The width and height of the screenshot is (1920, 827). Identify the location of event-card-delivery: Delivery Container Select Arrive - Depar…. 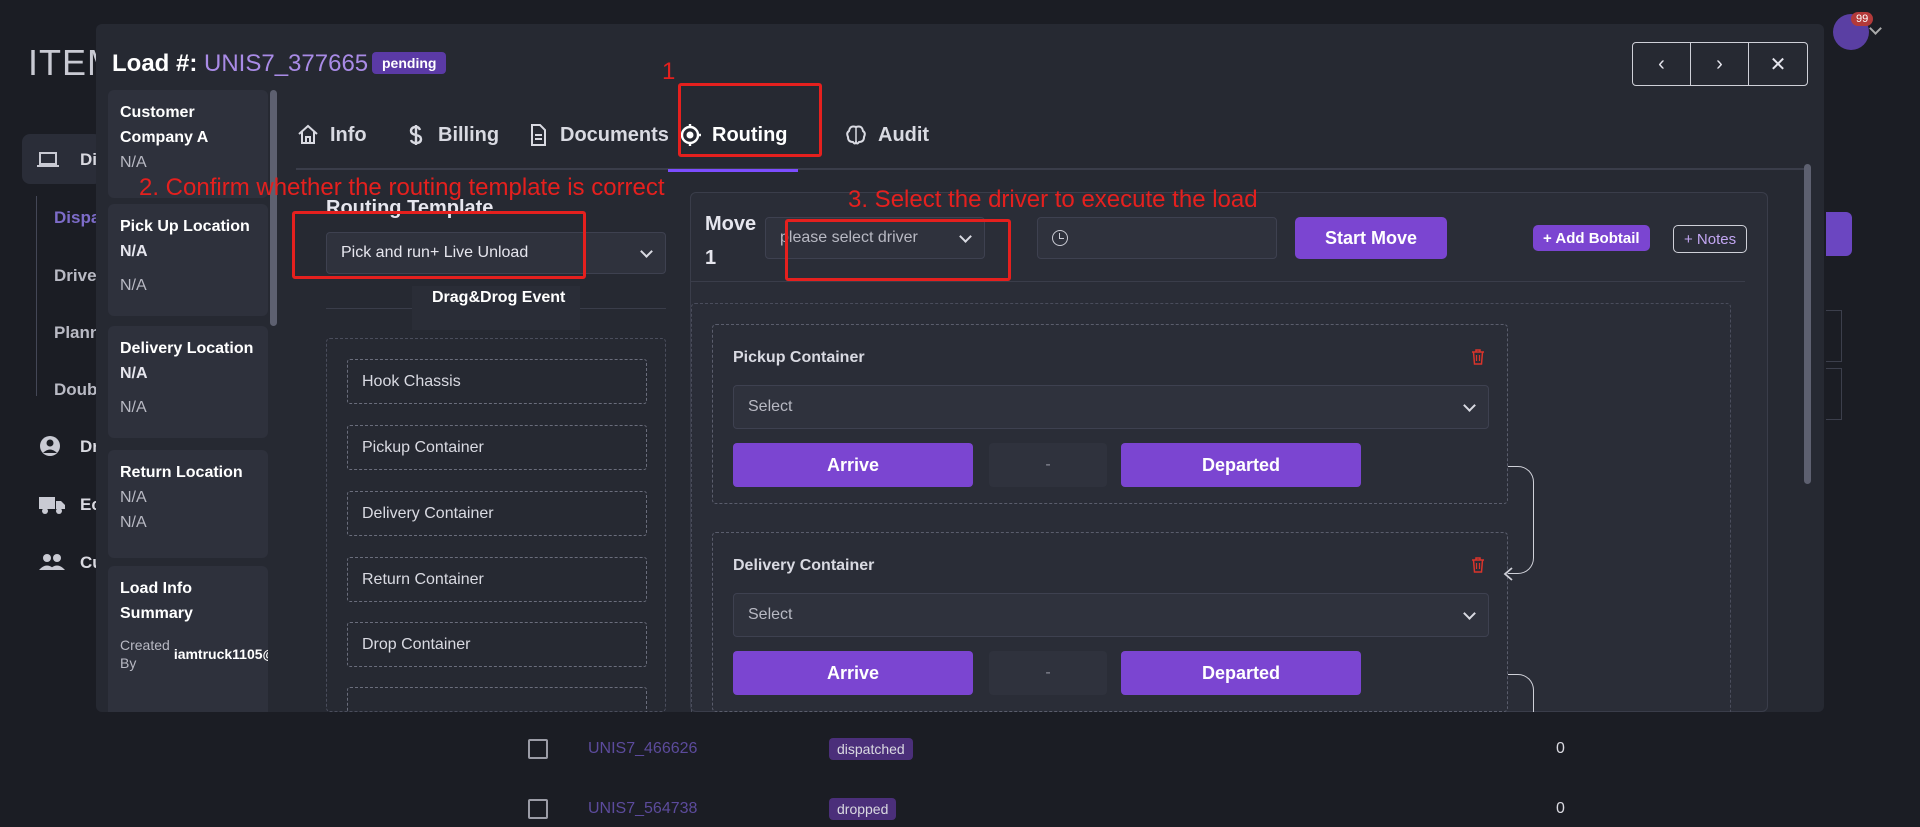
(1110, 622).